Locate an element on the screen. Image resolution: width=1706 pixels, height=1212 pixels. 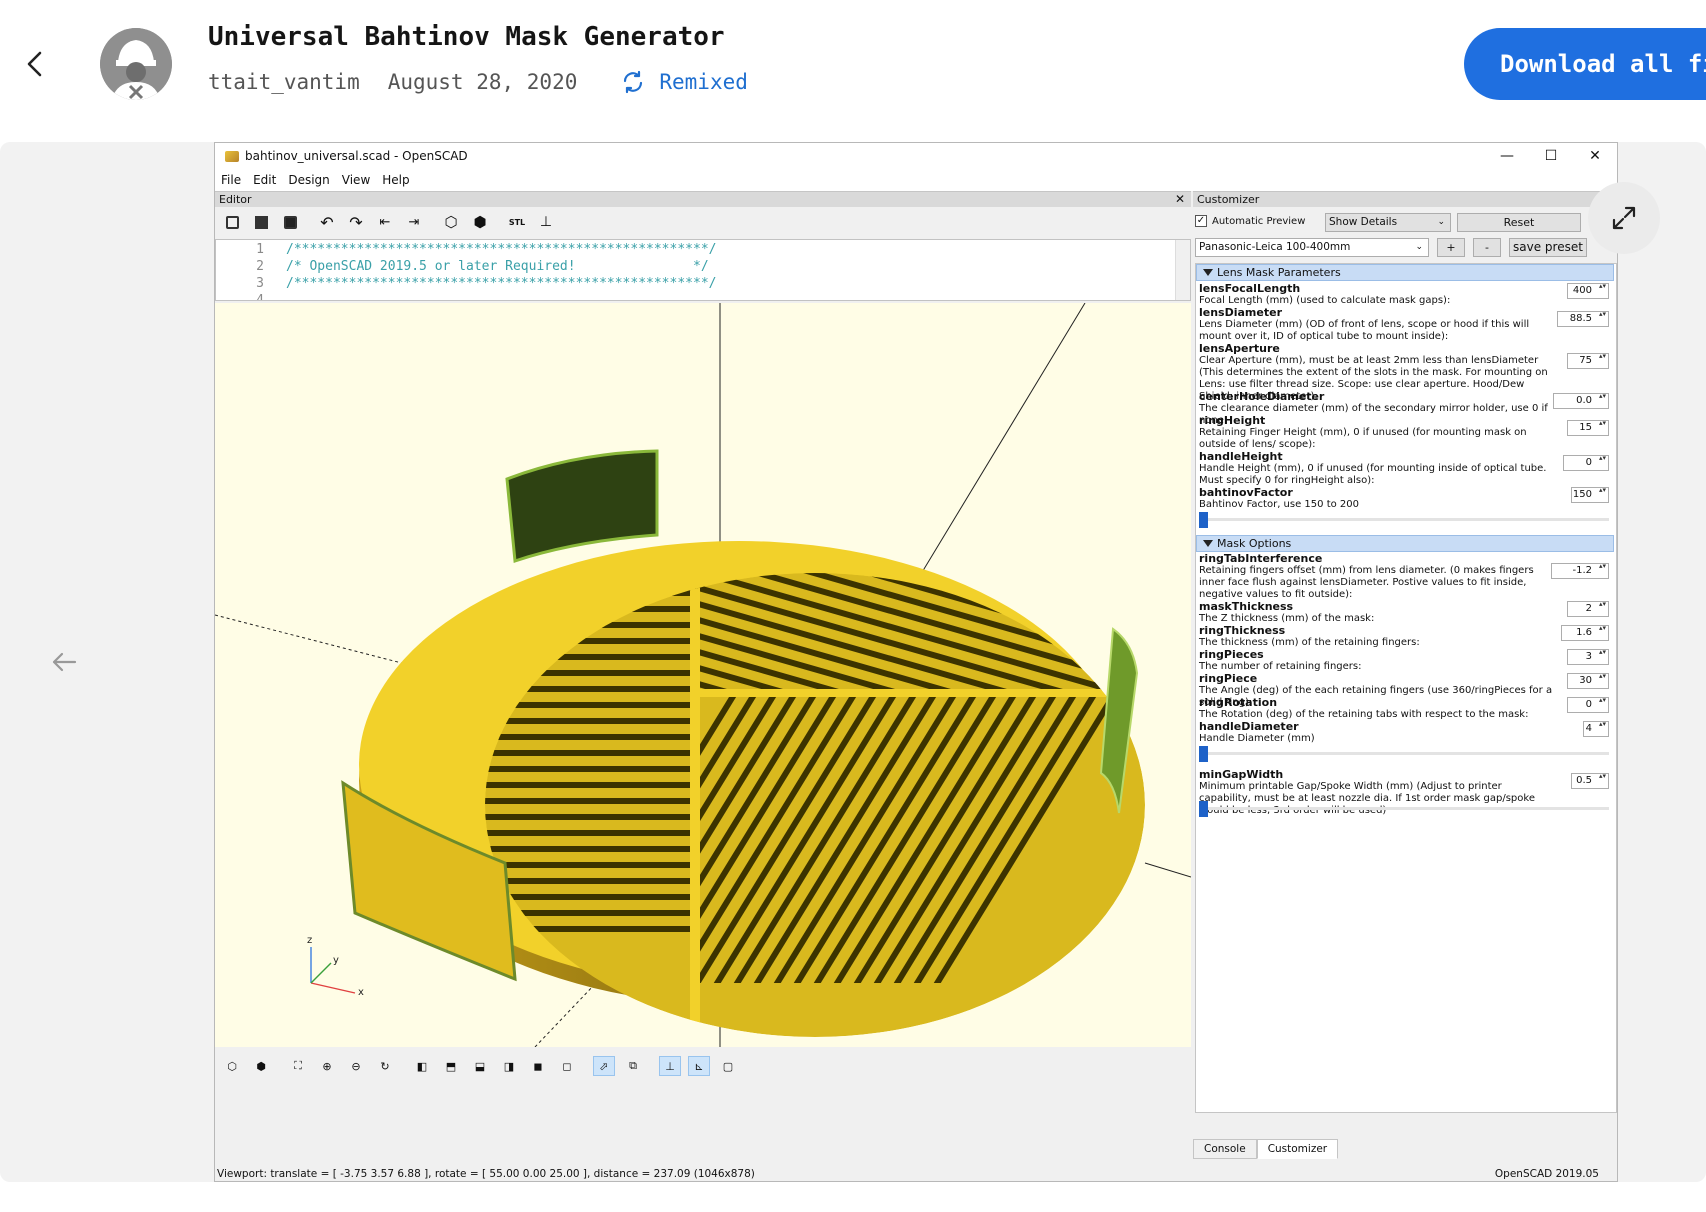
cube-left-icon: ◨ is located at coordinates (509, 1066).